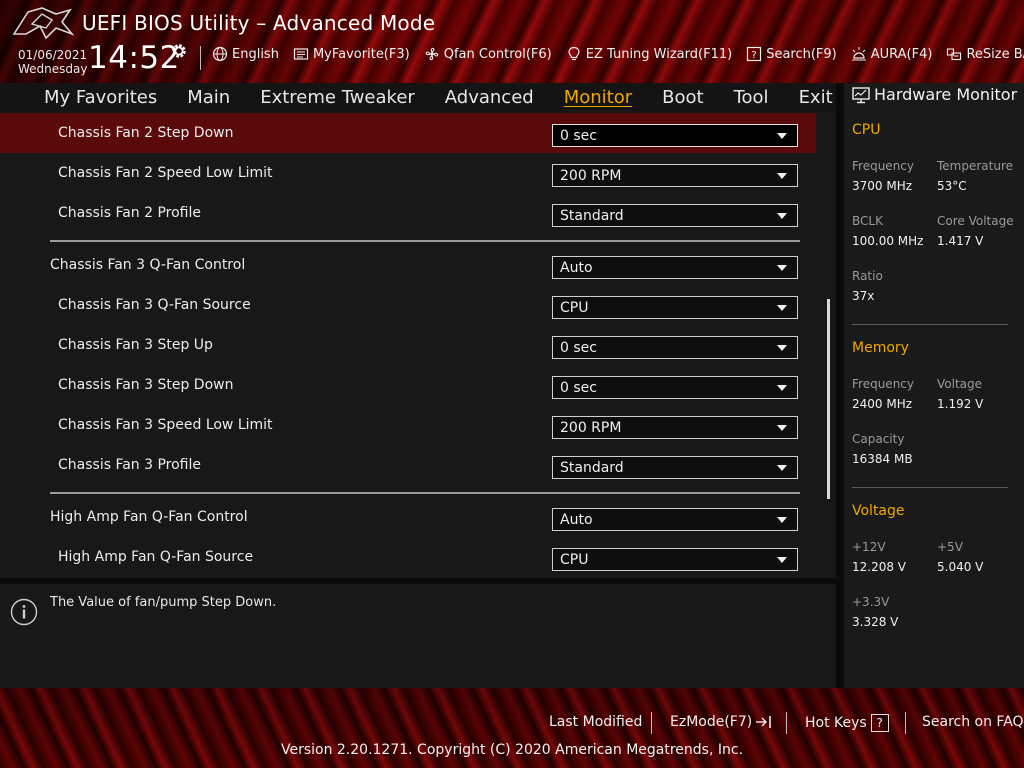 Image resolution: width=1024 pixels, height=768 pixels. Describe the element at coordinates (954, 54) in the screenshot. I see `resize-bar-icon` at that location.